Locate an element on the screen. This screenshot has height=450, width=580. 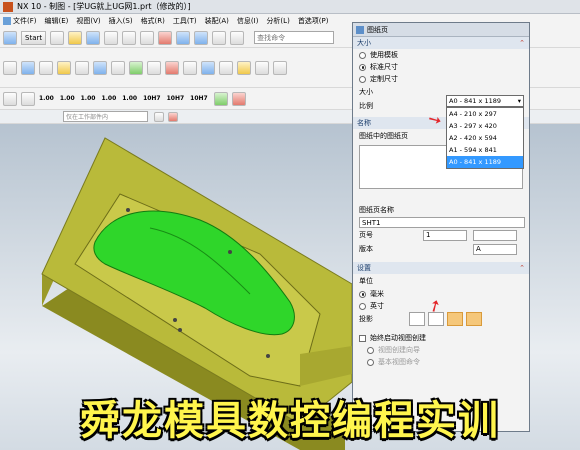
cut-icon is located at coordinates (111, 37).